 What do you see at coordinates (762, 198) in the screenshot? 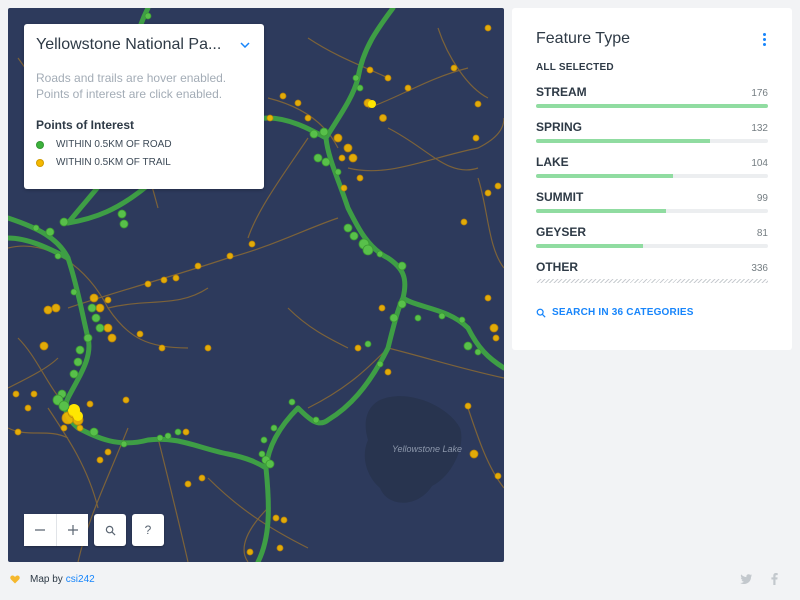
I see `category-count: 99` at bounding box center [762, 198].